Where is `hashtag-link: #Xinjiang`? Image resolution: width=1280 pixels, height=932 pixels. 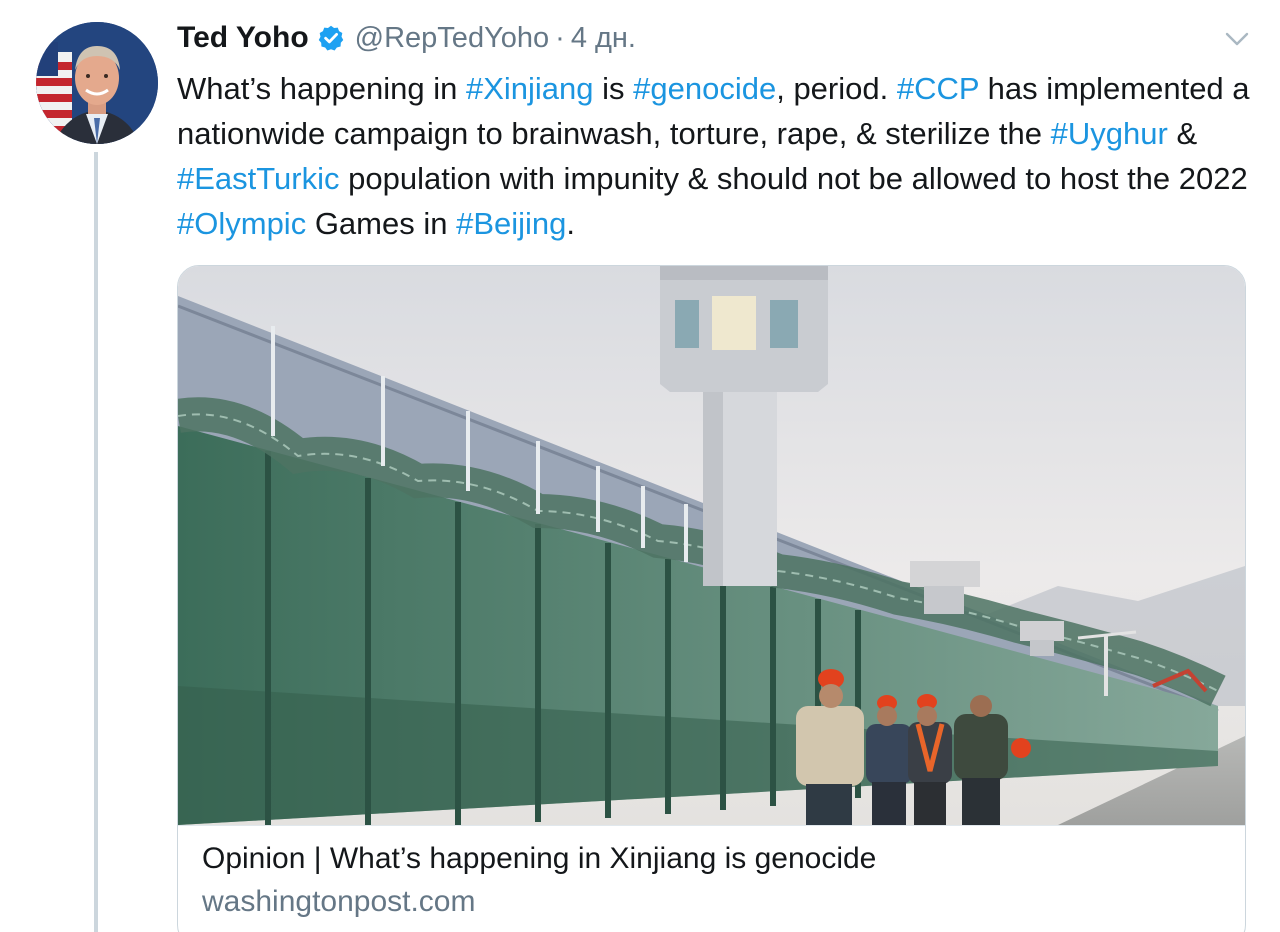
hashtag-link: #Xinjiang is located at coordinates (530, 88).